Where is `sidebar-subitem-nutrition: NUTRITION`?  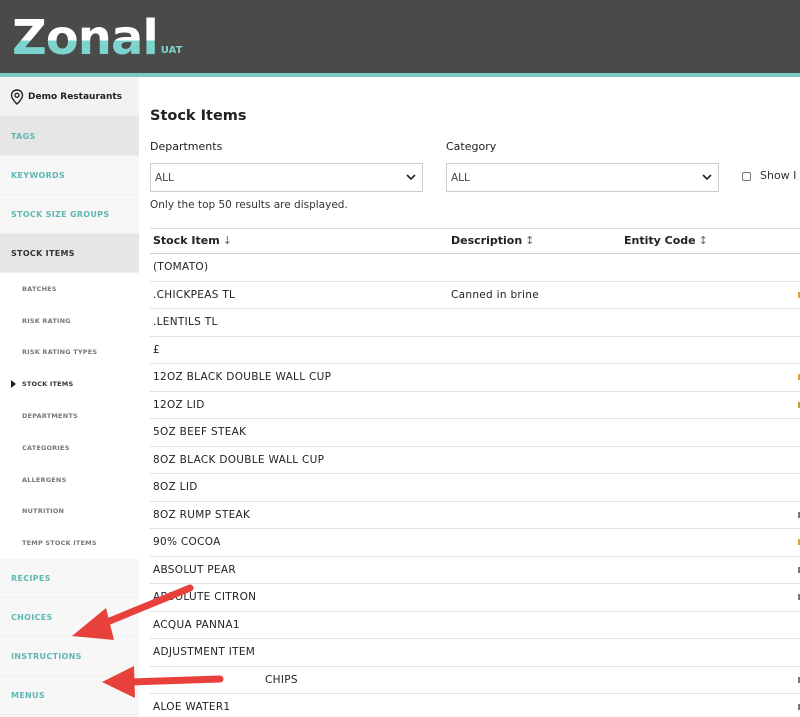 sidebar-subitem-nutrition: NUTRITION is located at coordinates (69, 511).